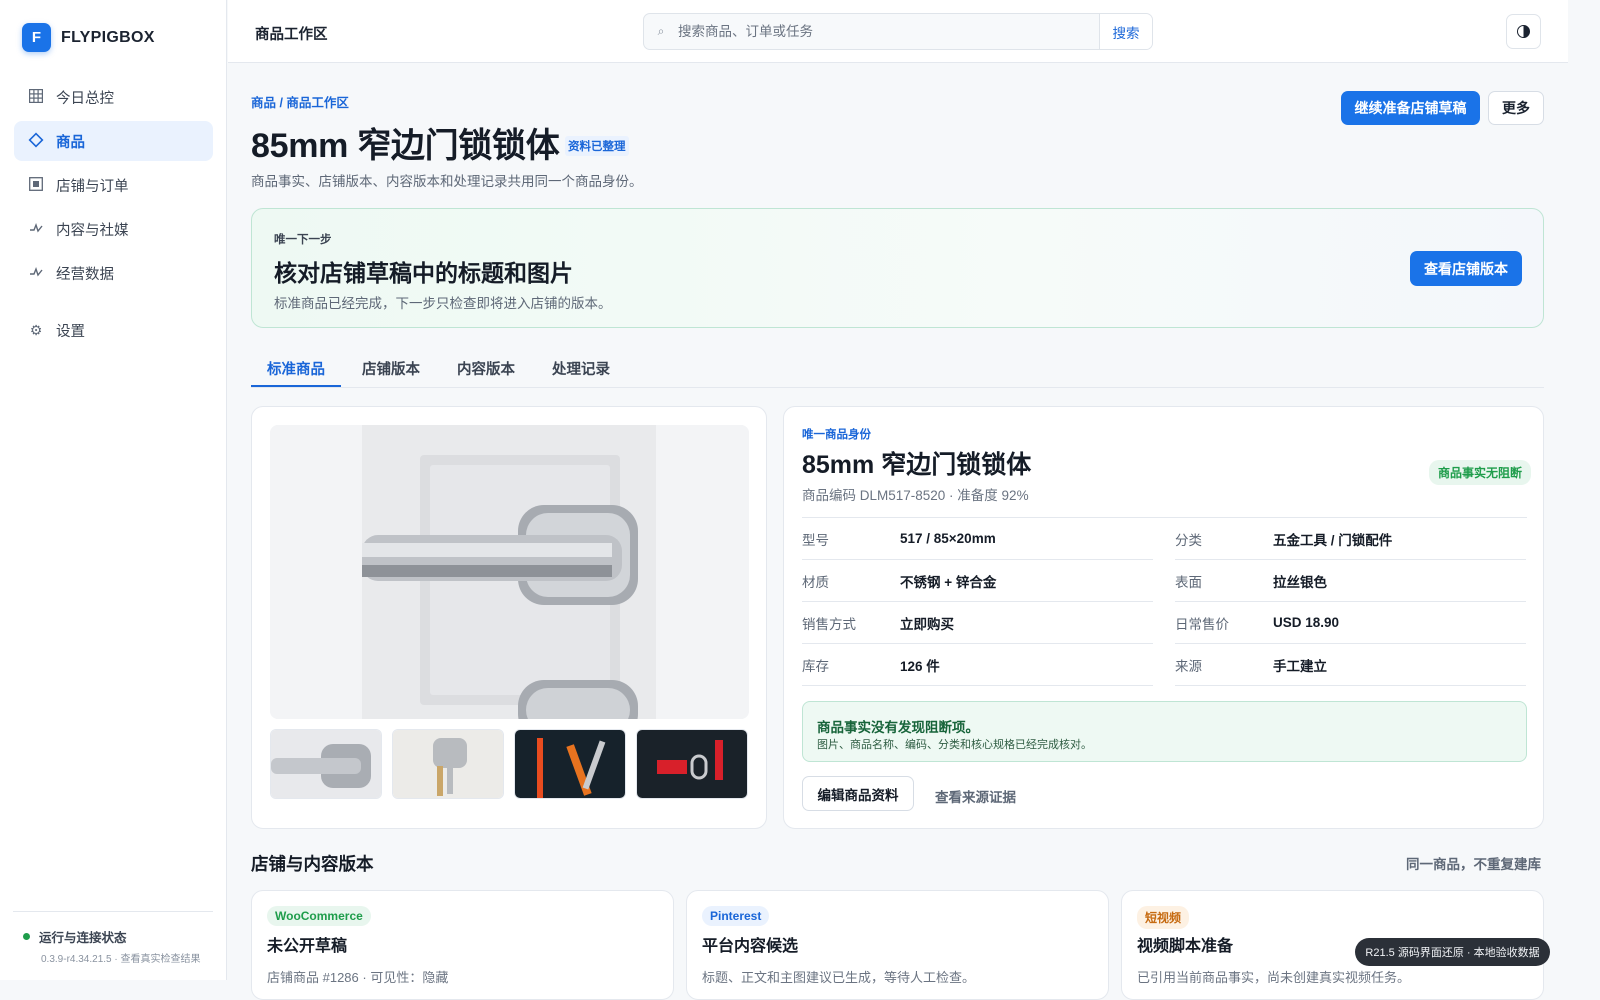 Image resolution: width=1600 pixels, height=1000 pixels. What do you see at coordinates (1185, 946) in the screenshot?
I see `version-title: 视频脚本准备` at bounding box center [1185, 946].